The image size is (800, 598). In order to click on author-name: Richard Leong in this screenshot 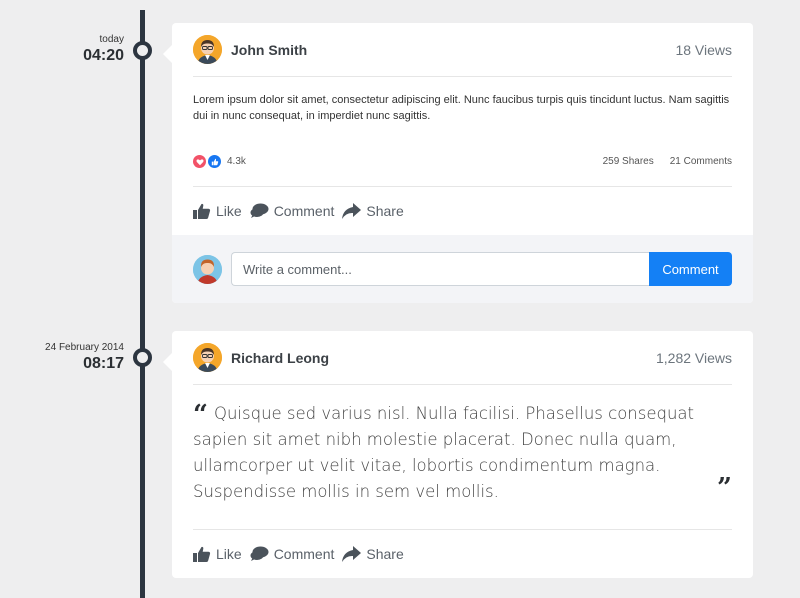, I will do `click(443, 358)`.